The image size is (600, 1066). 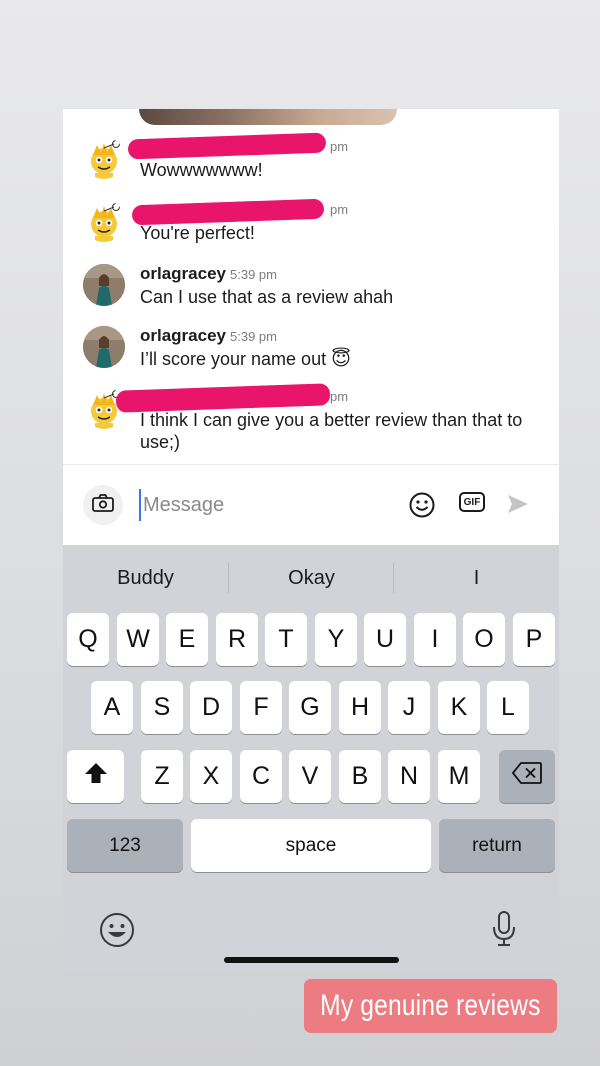 What do you see at coordinates (360, 707) in the screenshot?
I see `key-h: H` at bounding box center [360, 707].